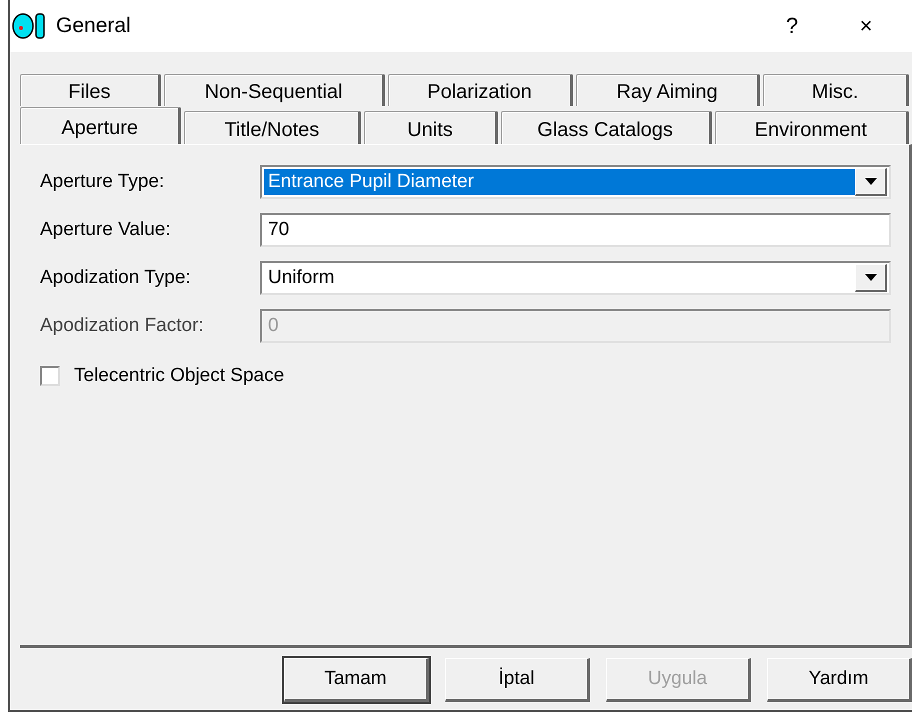 This screenshot has height=717, width=912. I want to click on field-label: Apodization Type:, so click(116, 278).